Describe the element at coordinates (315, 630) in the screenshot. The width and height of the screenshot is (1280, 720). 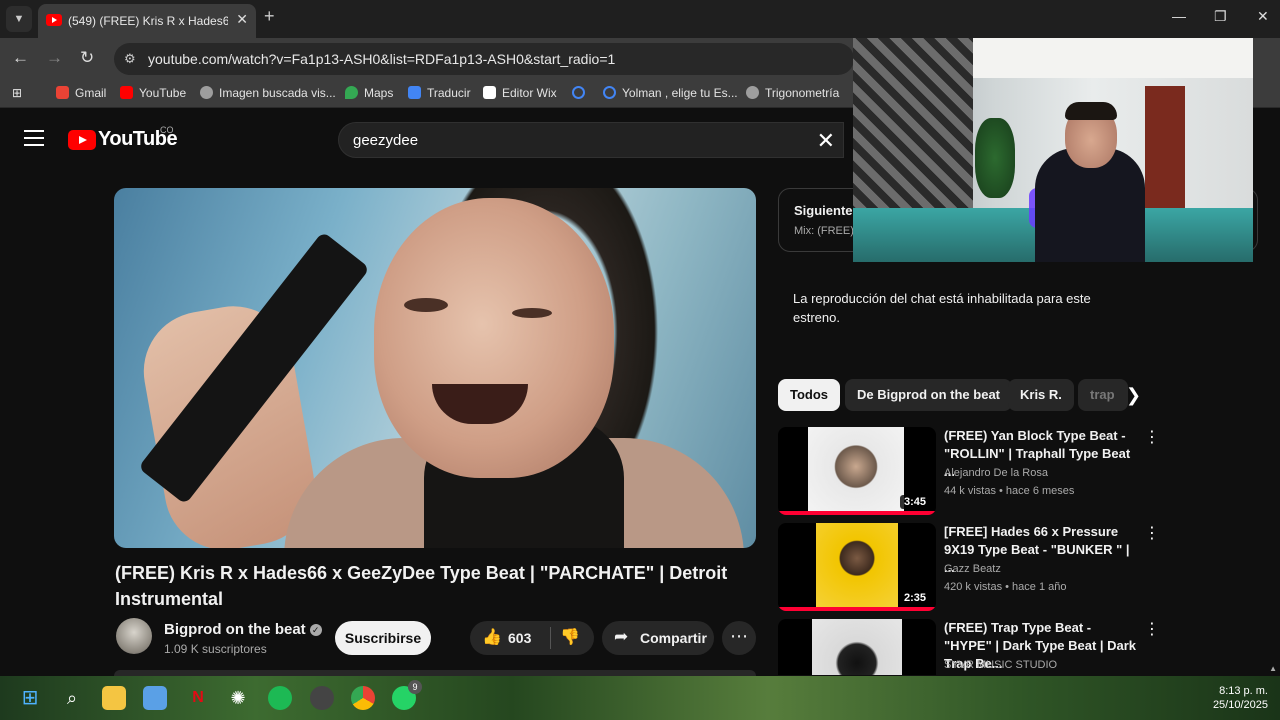
I see `verified-icon: ✓` at that location.